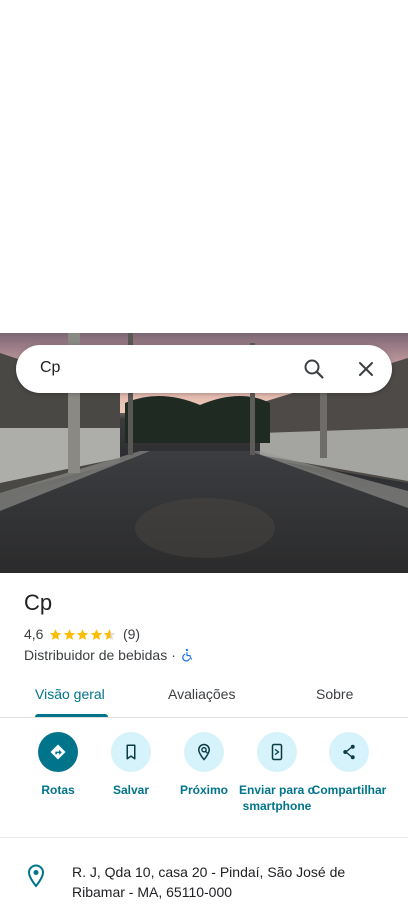 This screenshot has width=408, height=906. I want to click on category-row: Distribuidor de bebidas ·, so click(109, 655).